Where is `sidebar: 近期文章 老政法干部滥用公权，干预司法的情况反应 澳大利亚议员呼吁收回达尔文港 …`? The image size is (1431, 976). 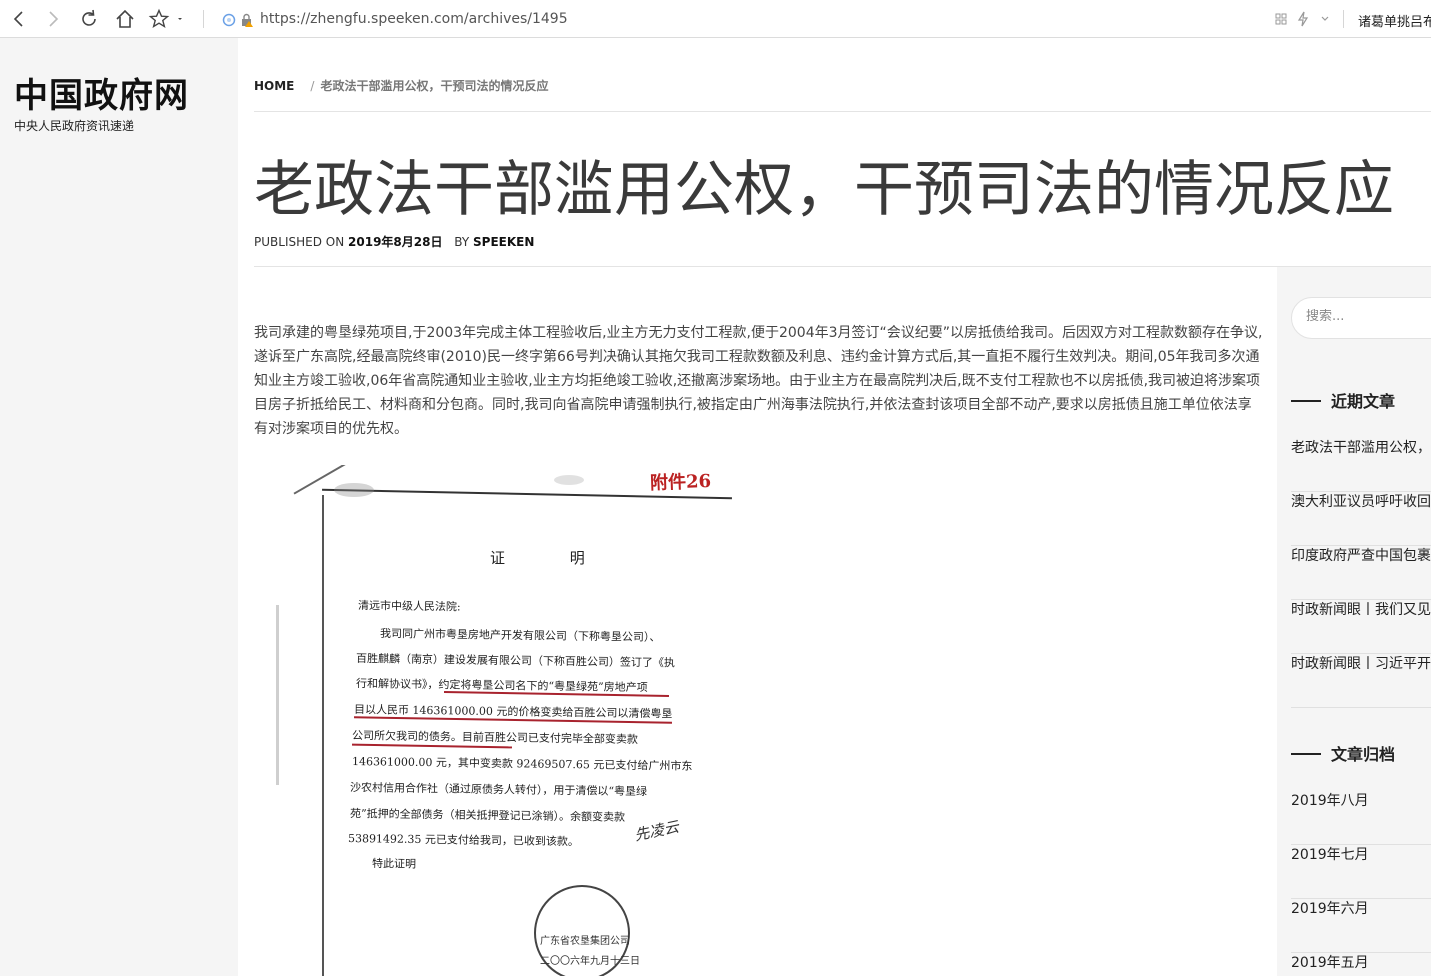
sidebar: 近期文章 老政法干部滥用公权，干预司法的情况反应 澳大利亚议员呼吁收回达尔文港 … is located at coordinates (1354, 621).